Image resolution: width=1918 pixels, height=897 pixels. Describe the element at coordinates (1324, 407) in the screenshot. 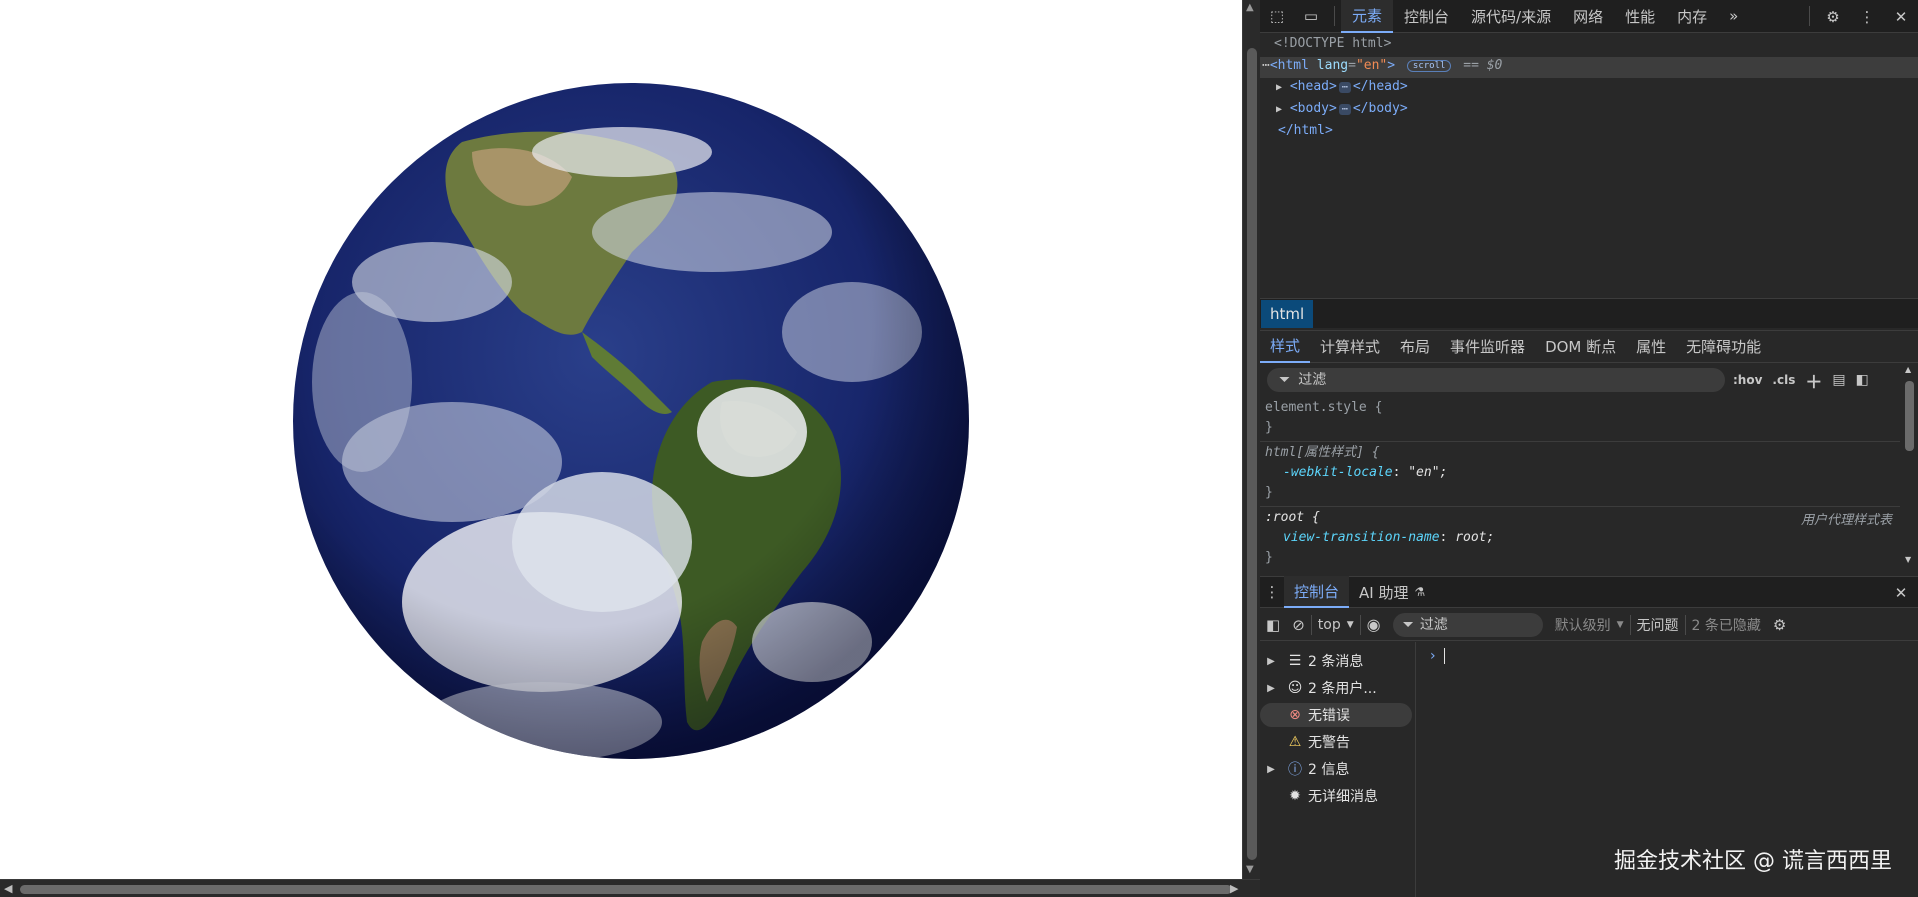

I see `rule-selector: element.style {` at that location.